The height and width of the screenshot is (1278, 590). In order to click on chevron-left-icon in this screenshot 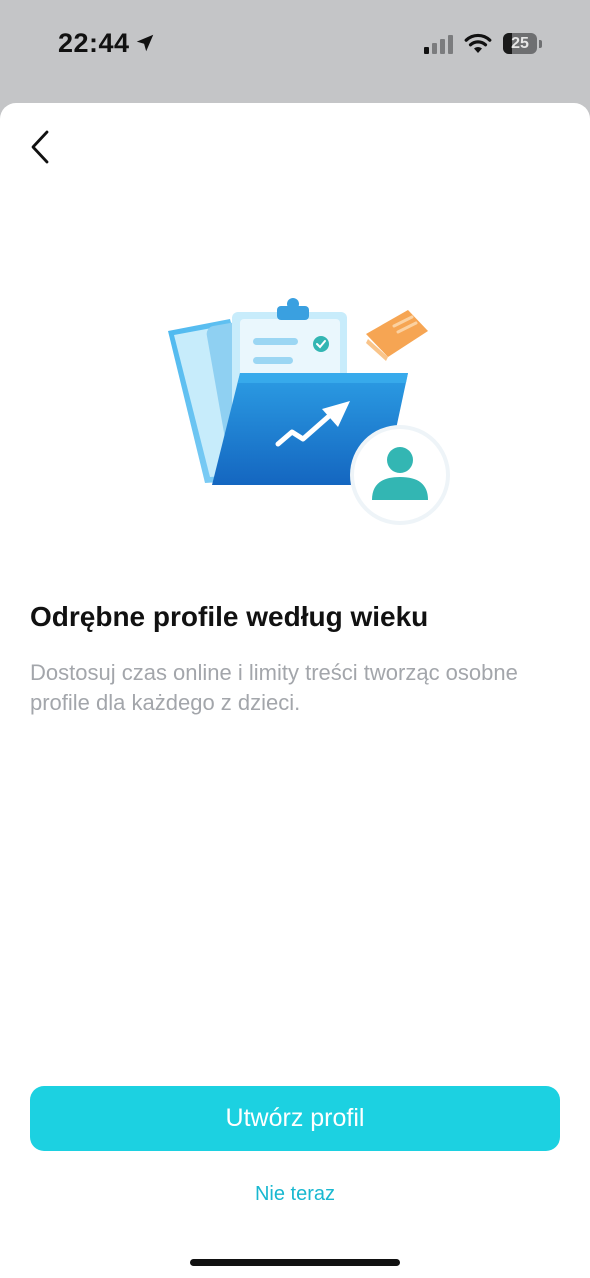, I will do `click(42, 147)`.